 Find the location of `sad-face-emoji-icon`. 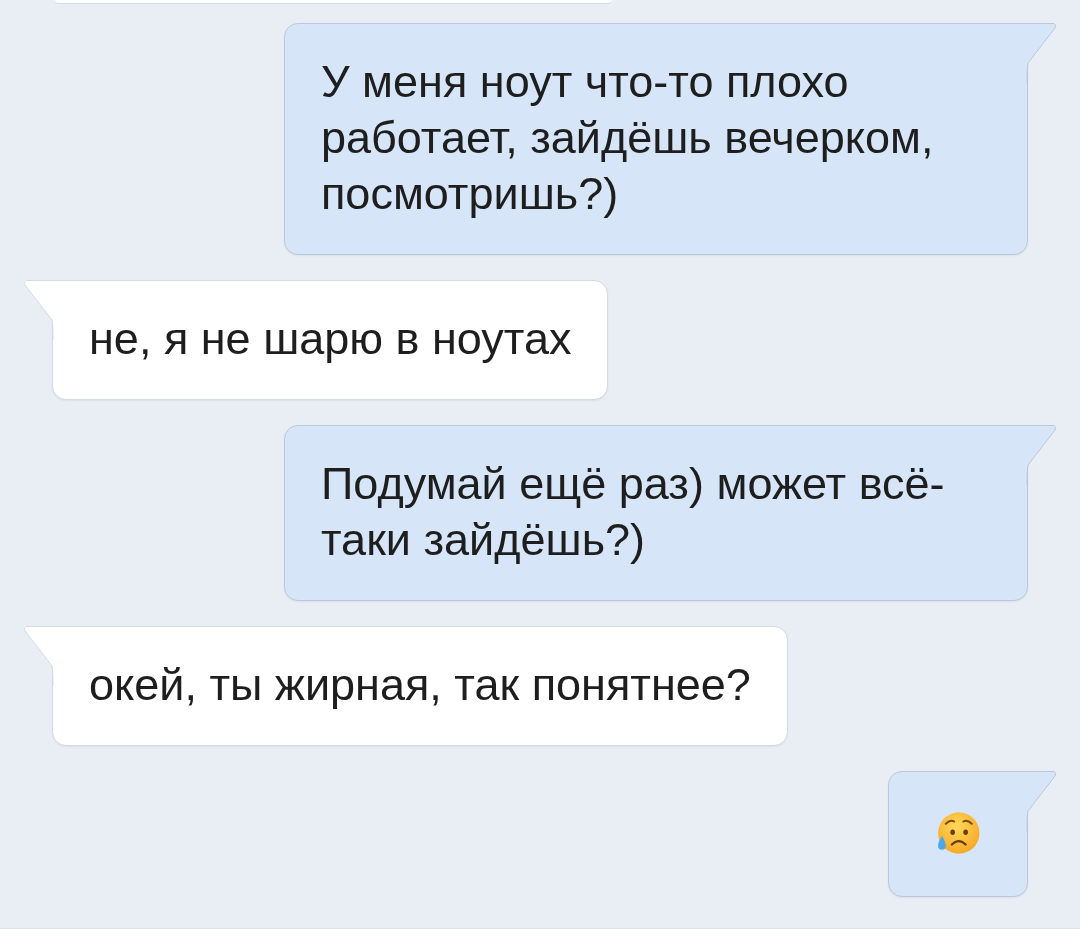

sad-face-emoji-icon is located at coordinates (958, 833).